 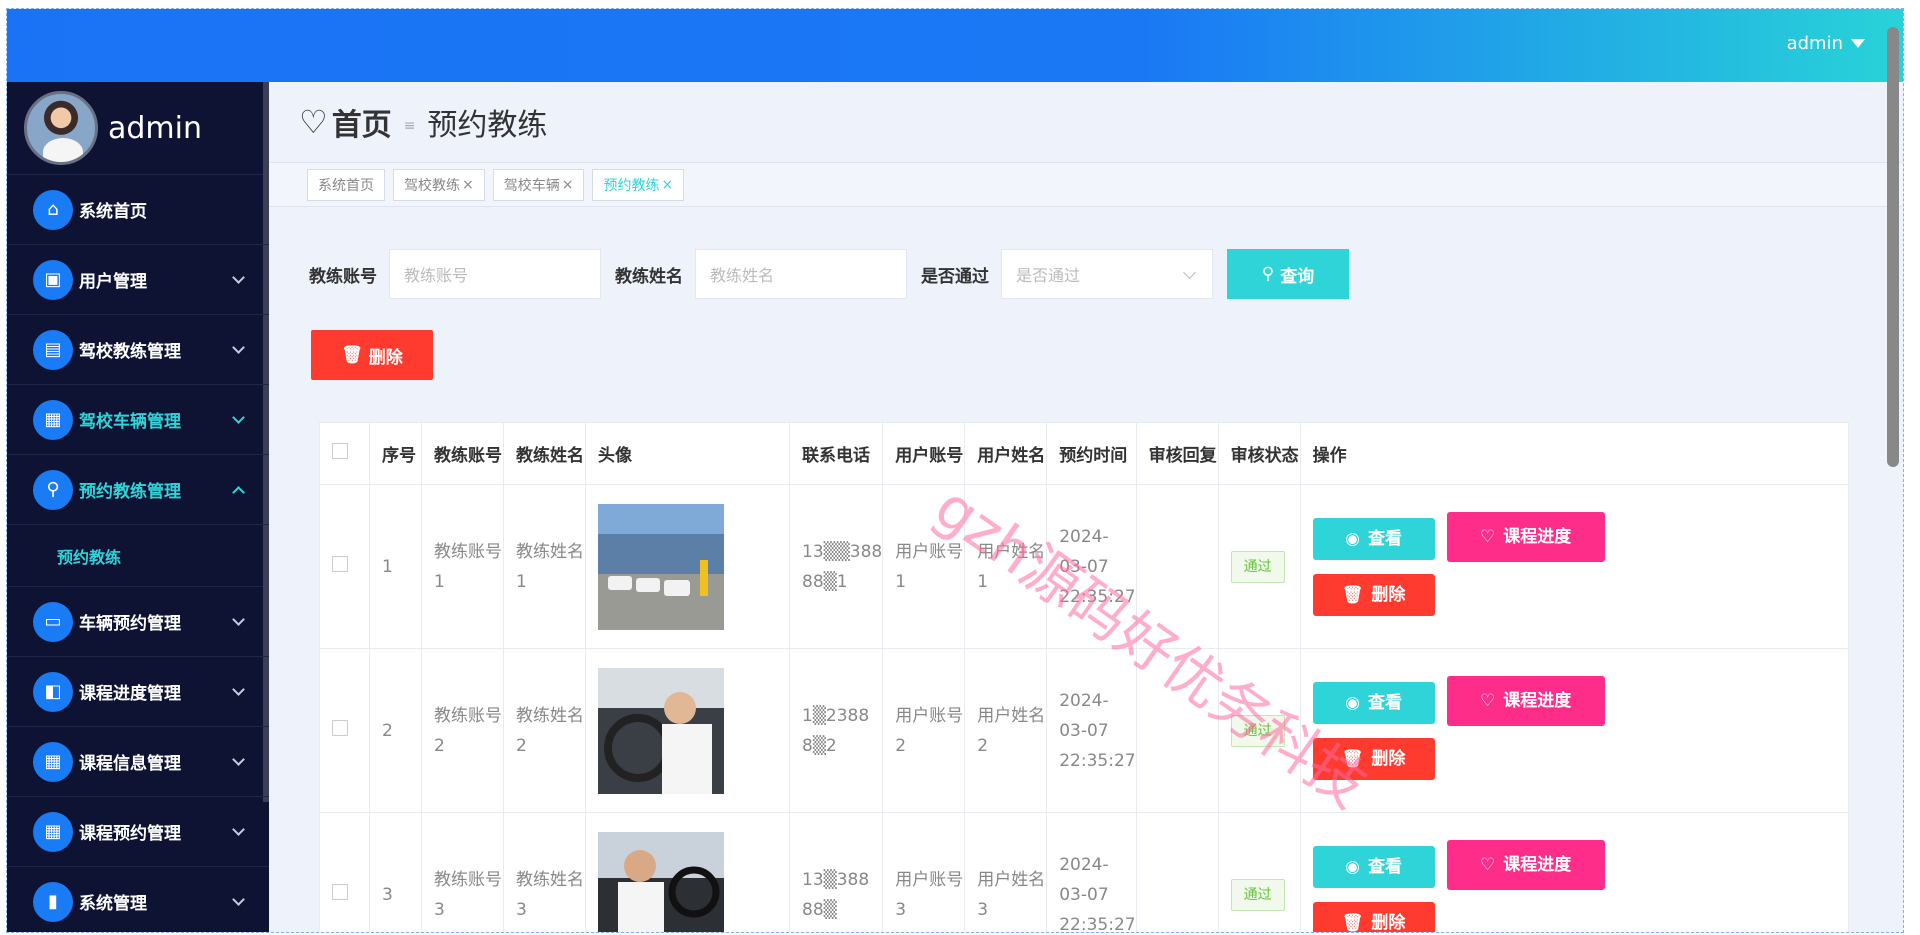 What do you see at coordinates (61, 128) in the screenshot?
I see `avatar` at bounding box center [61, 128].